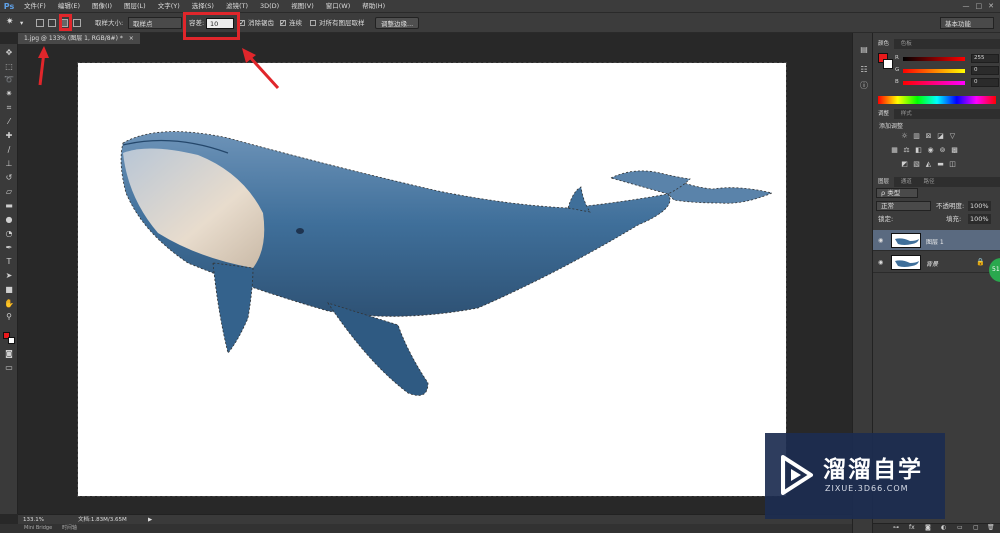  I want to click on close-button: ✕, so click(991, 6).